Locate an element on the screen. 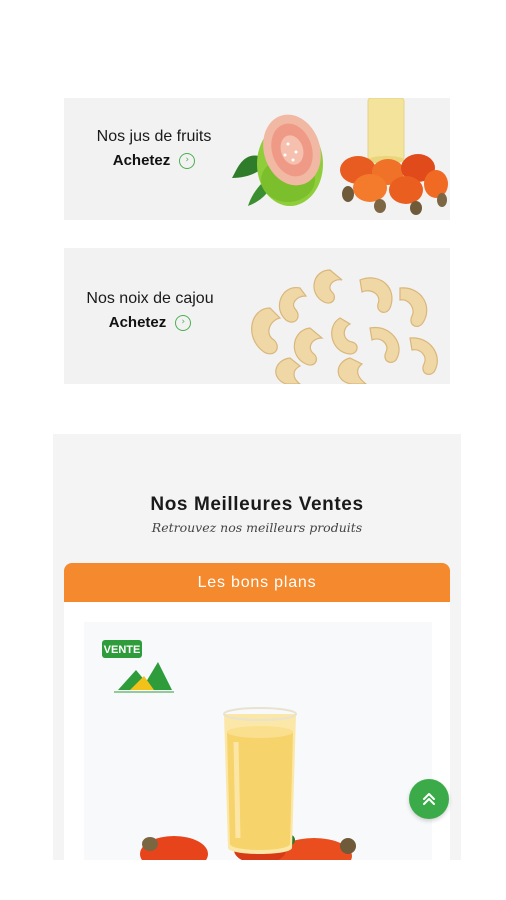 The height and width of the screenshot is (900, 506). tab-label: Les bons plans is located at coordinates (257, 583).